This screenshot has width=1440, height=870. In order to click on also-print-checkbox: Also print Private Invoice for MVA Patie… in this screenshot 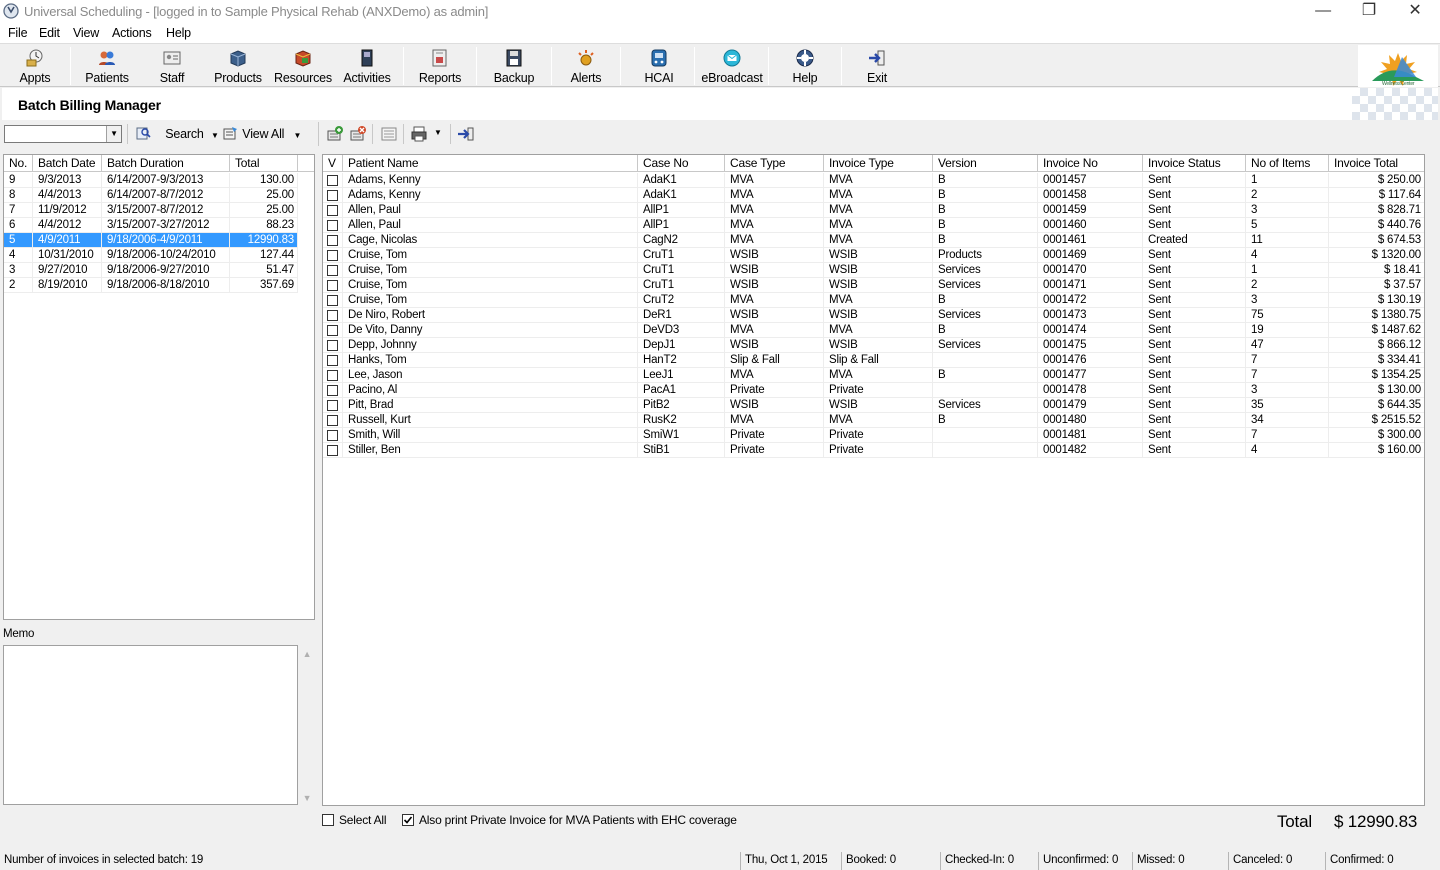, I will do `click(569, 820)`.